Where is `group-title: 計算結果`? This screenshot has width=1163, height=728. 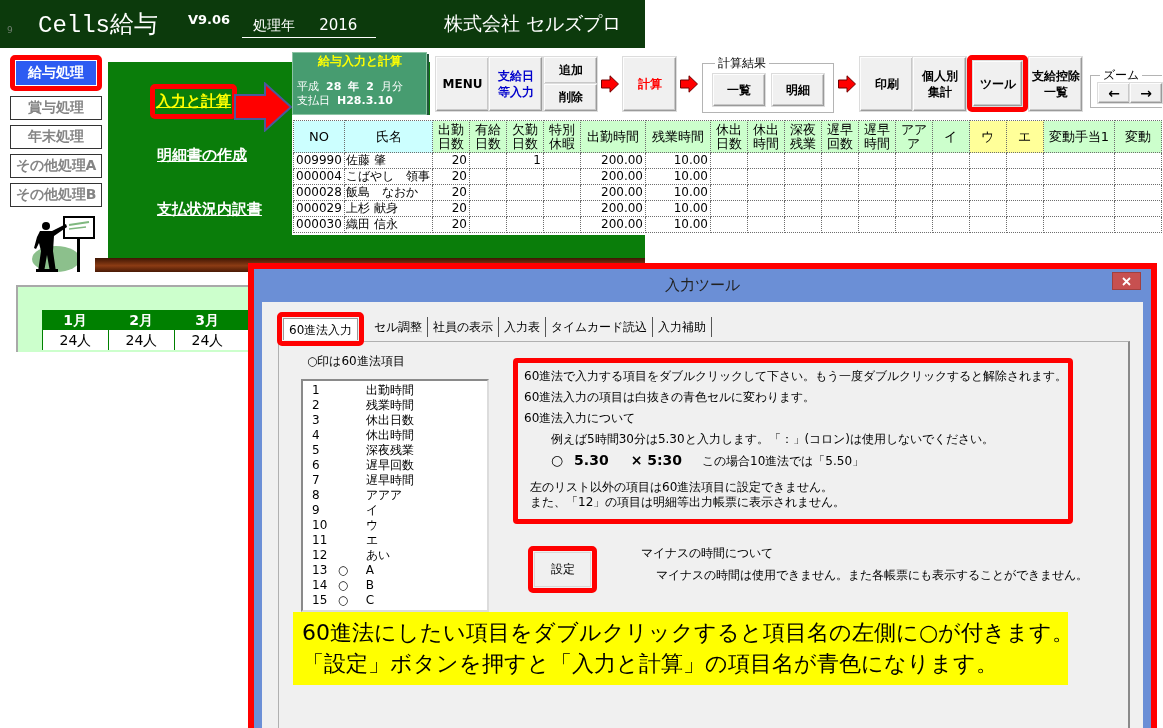
group-title: 計算結果 is located at coordinates (742, 63).